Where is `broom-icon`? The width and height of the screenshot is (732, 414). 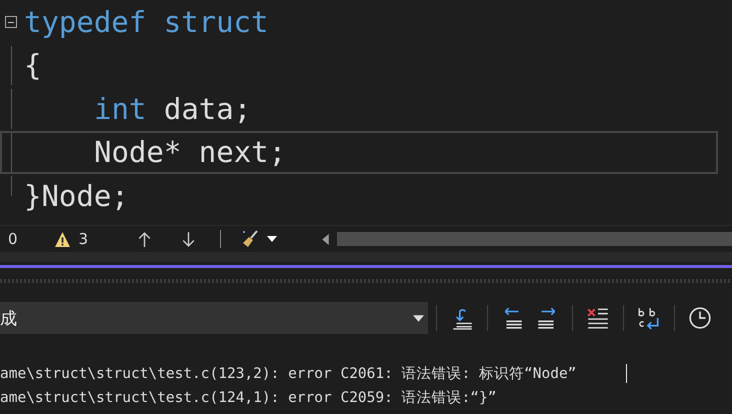 broom-icon is located at coordinates (250, 239).